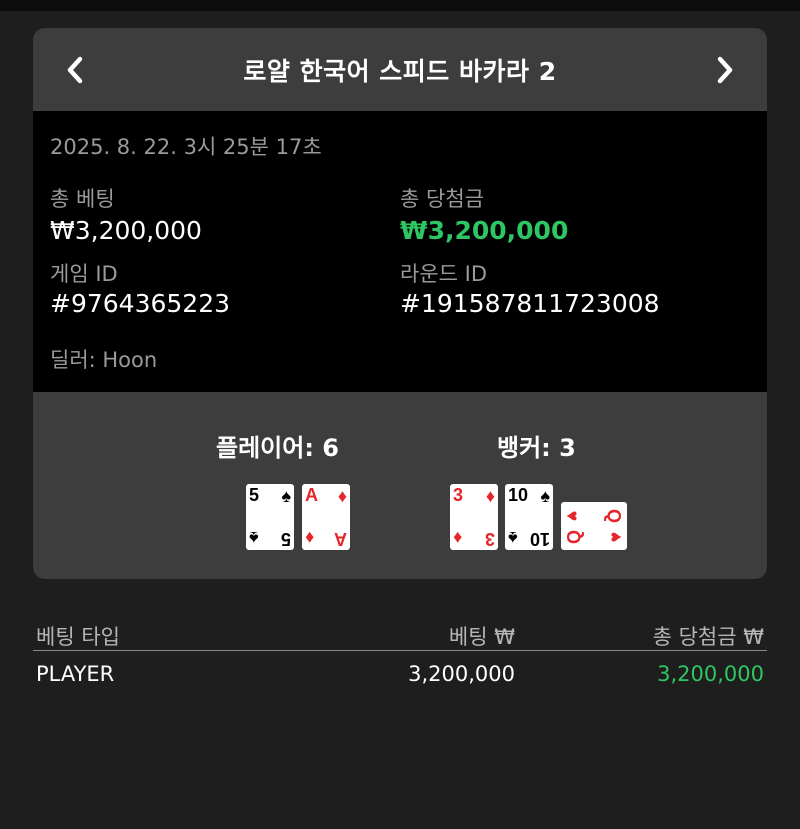  I want to click on total-win-value: ₩3,200,000, so click(484, 230).